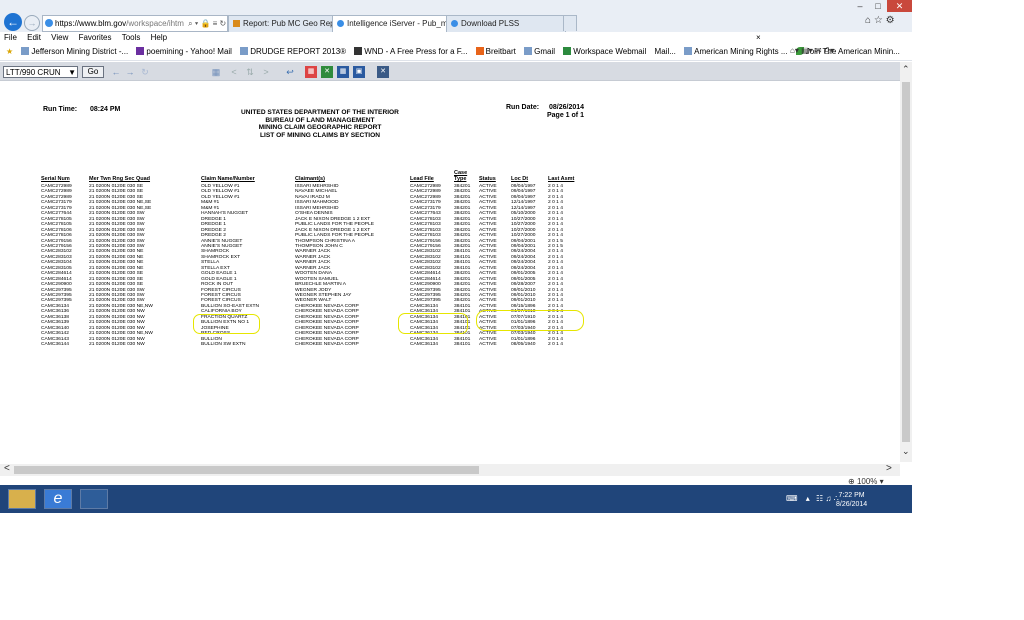 The image size is (1024, 620). Describe the element at coordinates (899, 6) in the screenshot. I see `close-window-button: ✕` at that location.